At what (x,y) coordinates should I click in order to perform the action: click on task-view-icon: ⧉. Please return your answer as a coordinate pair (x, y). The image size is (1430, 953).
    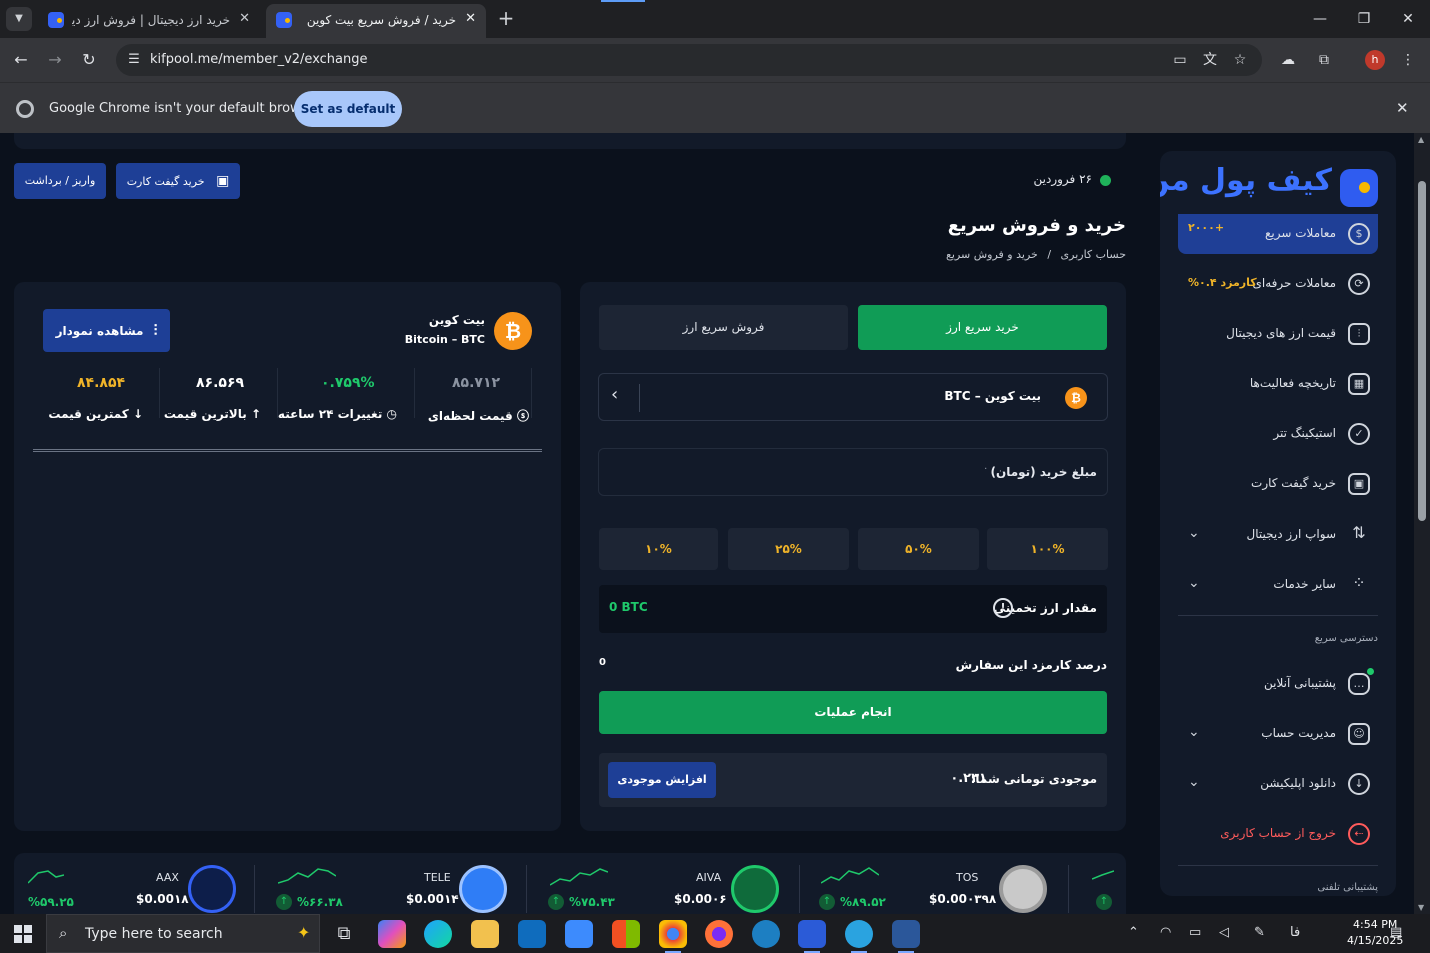
    Looking at the image, I should click on (344, 934).